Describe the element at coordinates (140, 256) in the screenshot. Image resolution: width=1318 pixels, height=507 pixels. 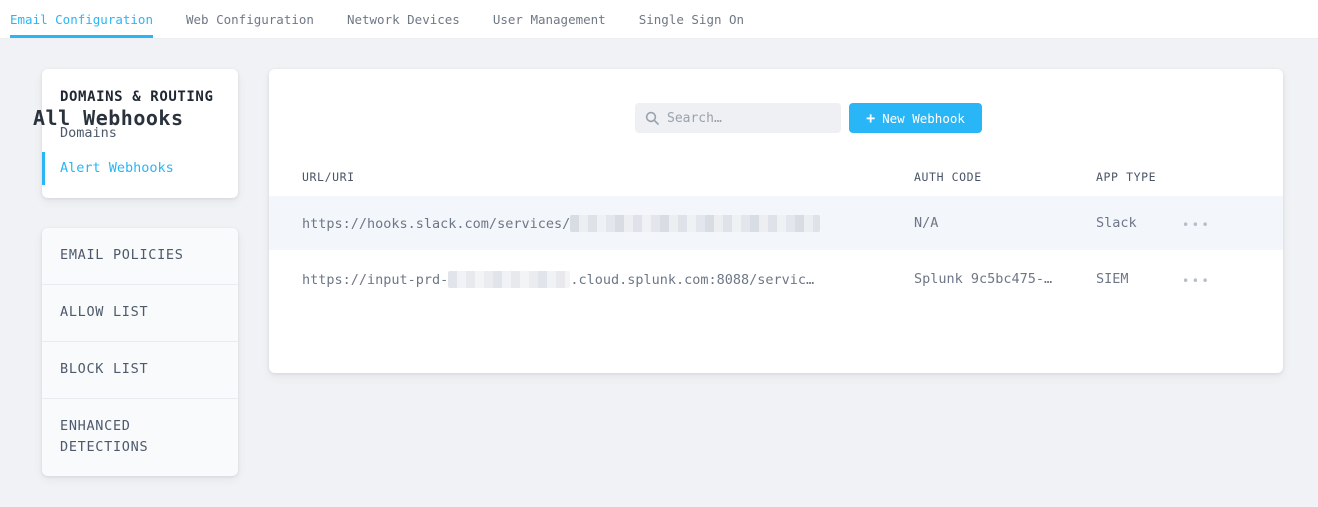
I see `sidebar-item-email-policies: EMAIL POLICIES` at that location.